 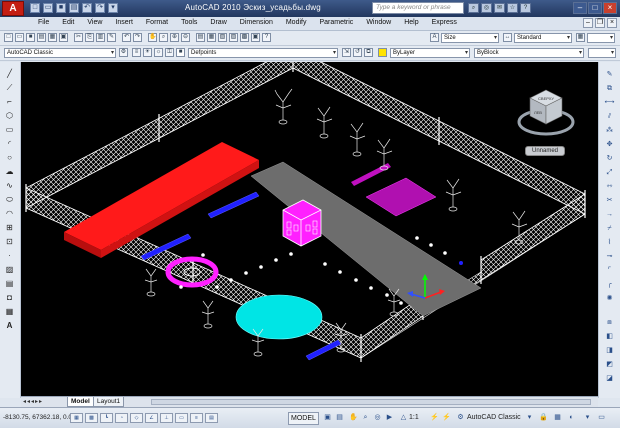 What do you see at coordinates (147, 52) in the screenshot?
I see `layer-on-icon: ☀` at bounding box center [147, 52].